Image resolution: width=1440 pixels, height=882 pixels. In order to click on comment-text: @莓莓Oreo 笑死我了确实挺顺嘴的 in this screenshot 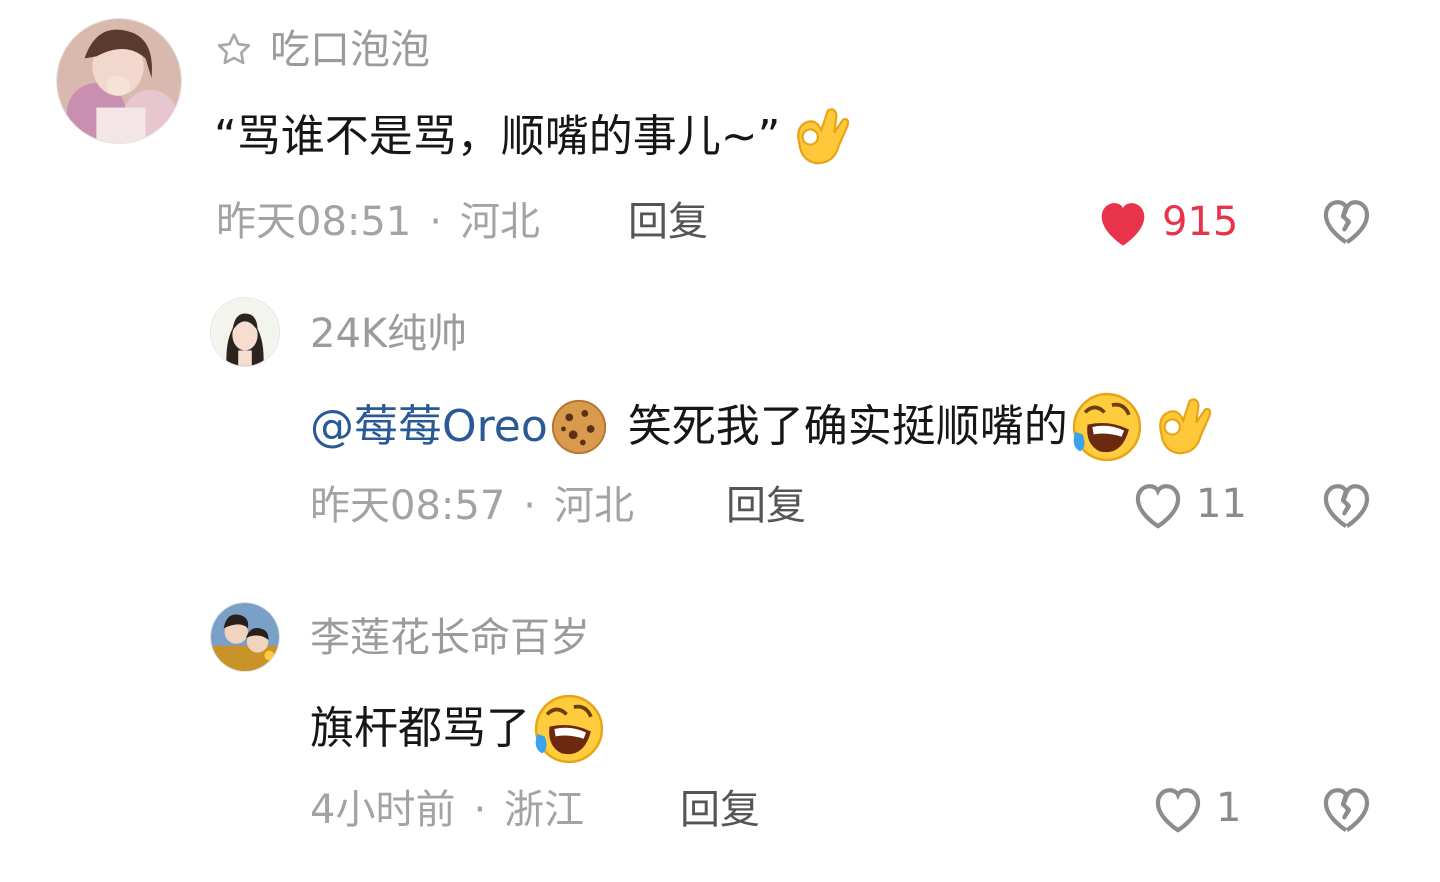, I will do `click(763, 427)`.